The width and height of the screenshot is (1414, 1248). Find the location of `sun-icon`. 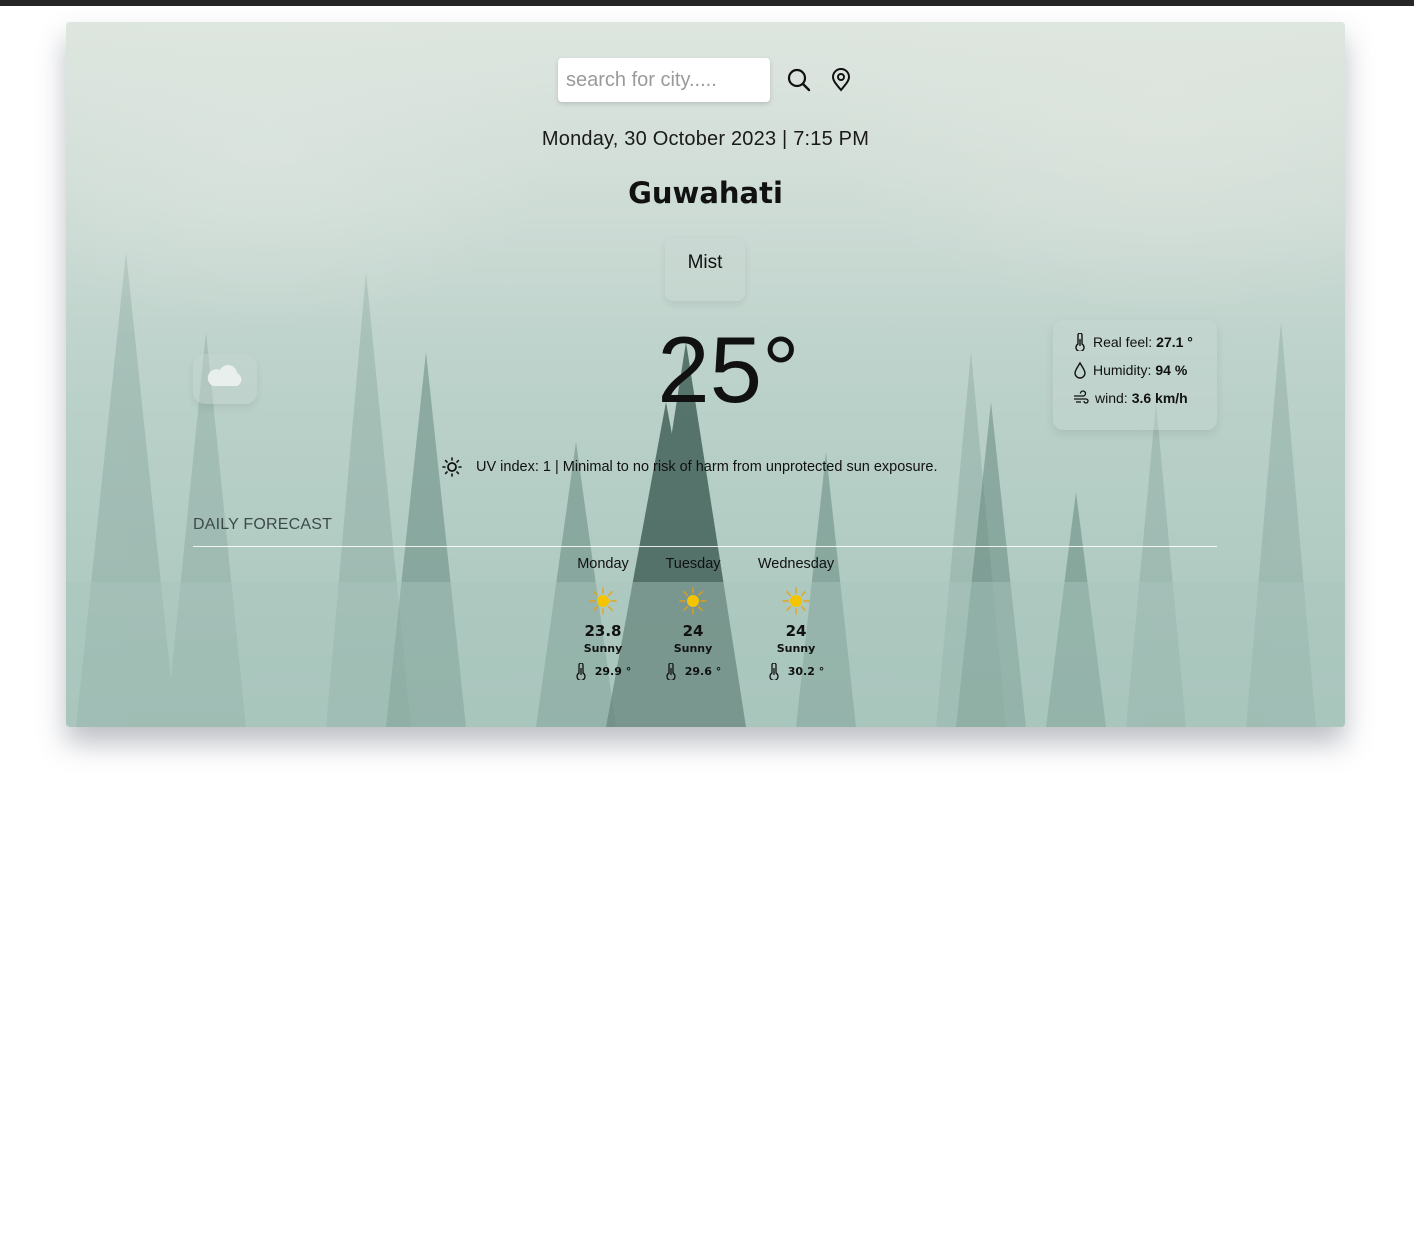

sun-icon is located at coordinates (452, 467).